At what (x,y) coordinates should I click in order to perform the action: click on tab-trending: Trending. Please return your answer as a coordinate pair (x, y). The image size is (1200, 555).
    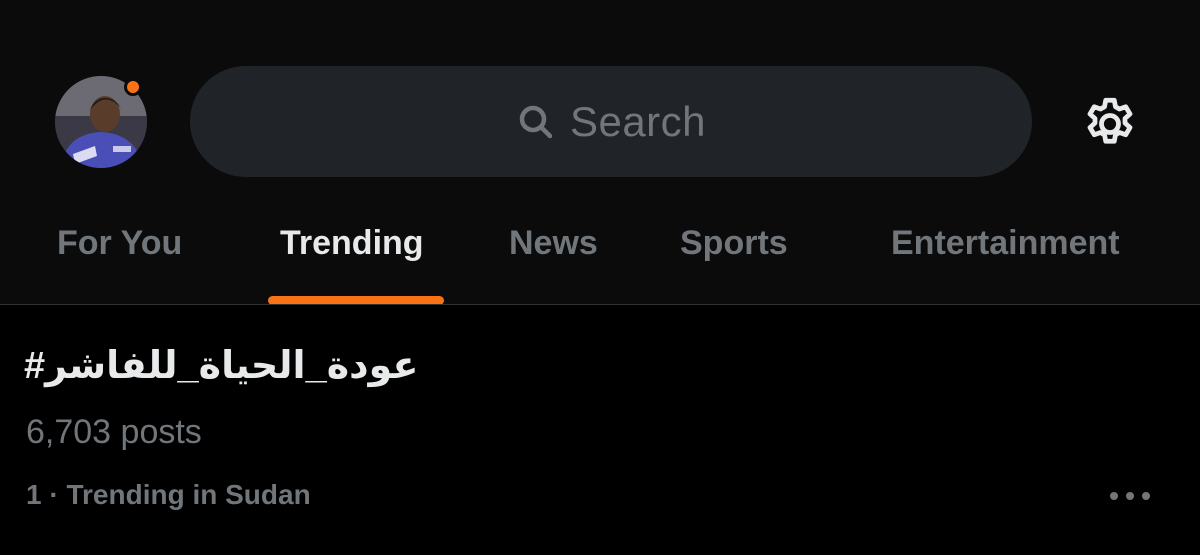
    Looking at the image, I should click on (356, 258).